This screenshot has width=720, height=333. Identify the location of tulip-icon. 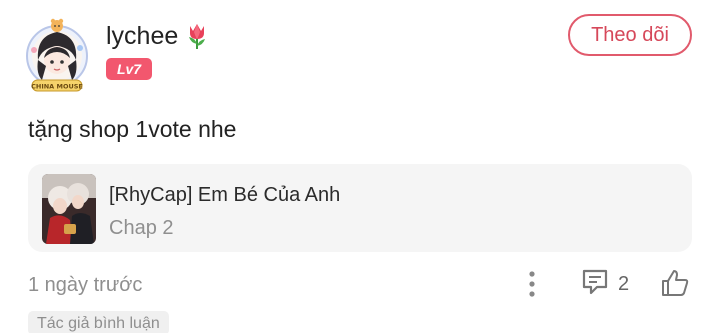
(197, 36).